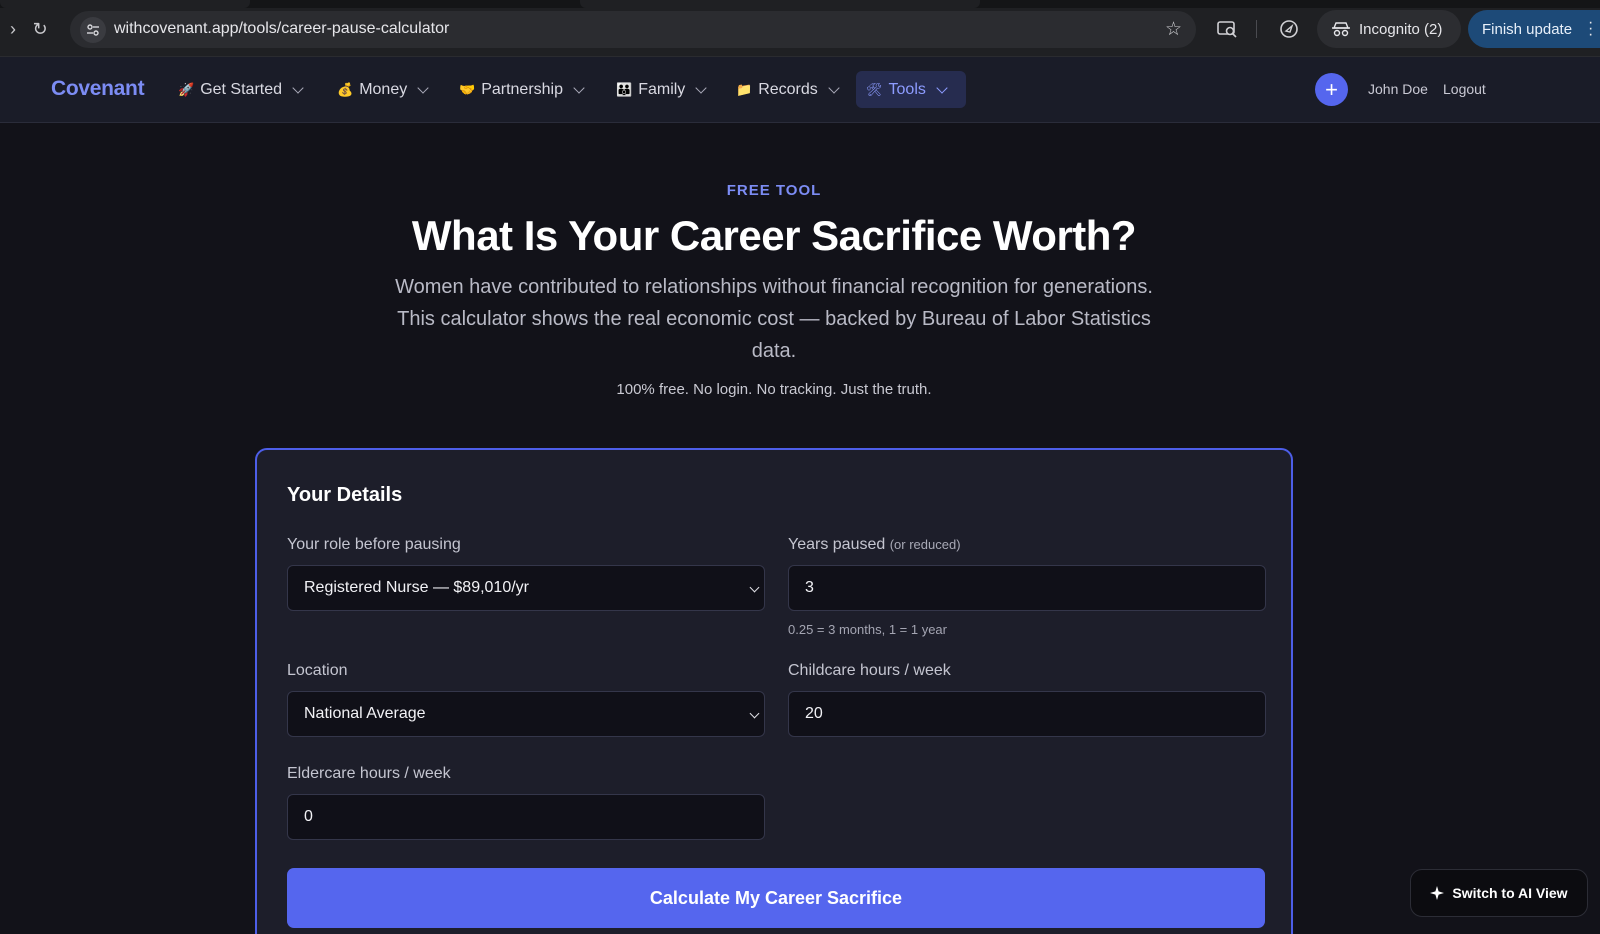 The height and width of the screenshot is (934, 1600). I want to click on incognito-badge: Incognito (2), so click(1389, 29).